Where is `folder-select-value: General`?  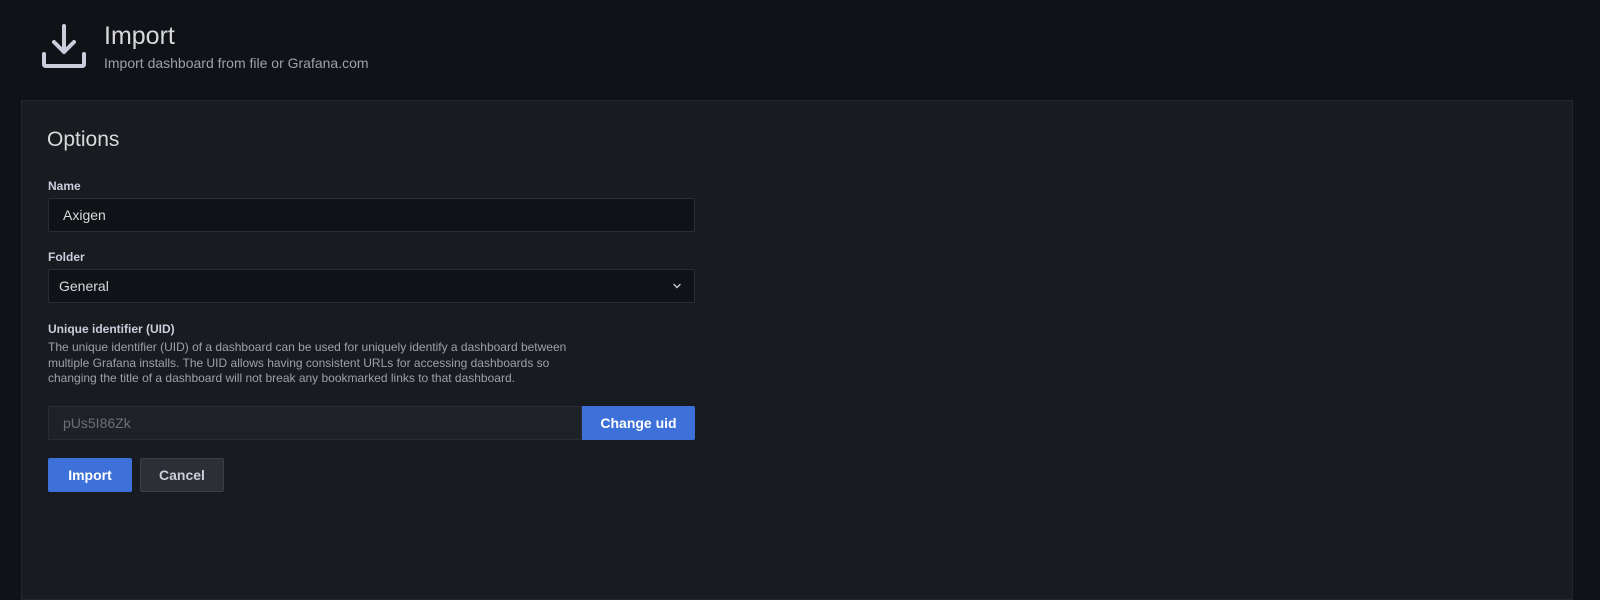 folder-select-value: General is located at coordinates (84, 286).